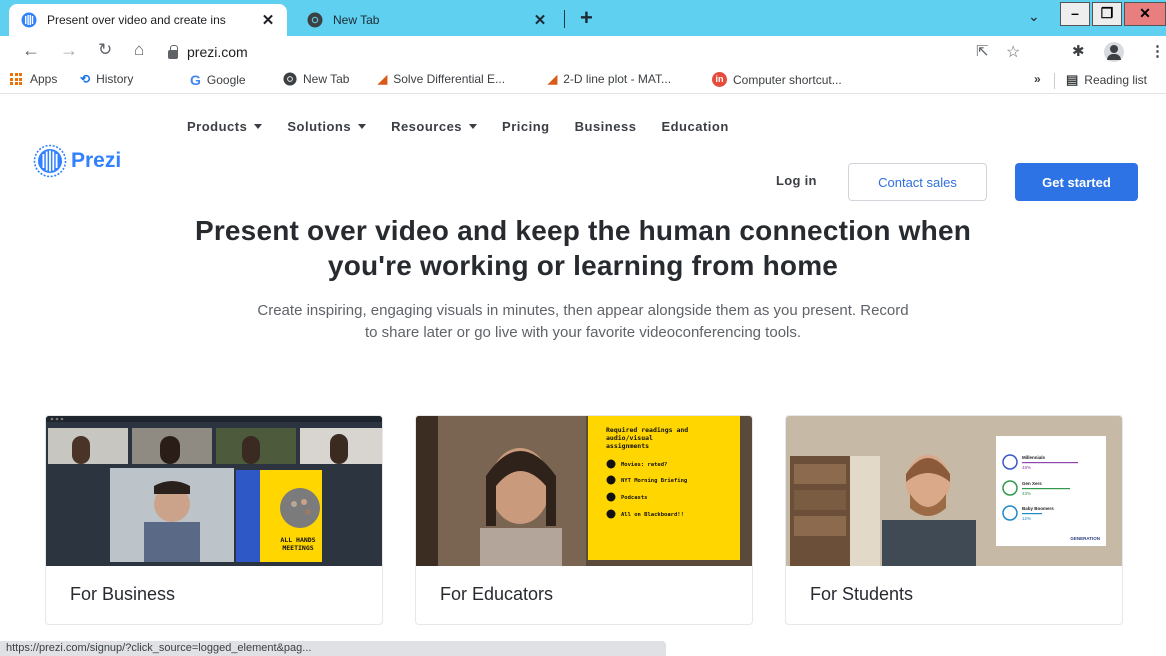 Image resolution: width=1166 pixels, height=656 pixels. Describe the element at coordinates (356, 20) in the screenshot. I see `tab-title: New Tab` at that location.